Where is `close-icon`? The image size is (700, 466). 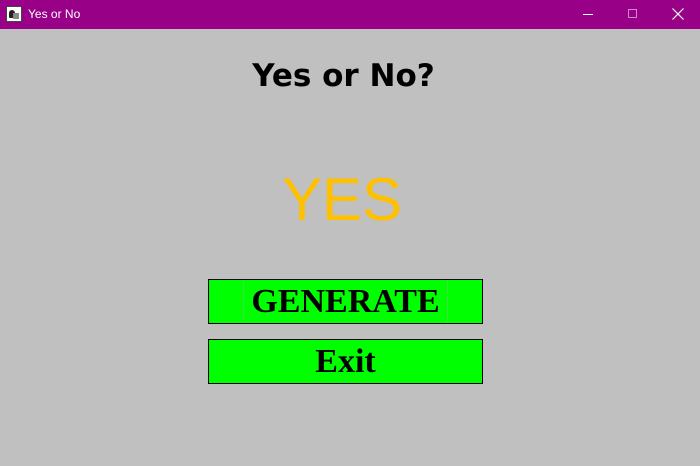
close-icon is located at coordinates (678, 14).